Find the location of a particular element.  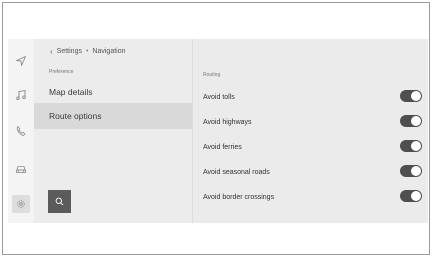

breadcrumb-parent: Settings is located at coordinates (69, 51).